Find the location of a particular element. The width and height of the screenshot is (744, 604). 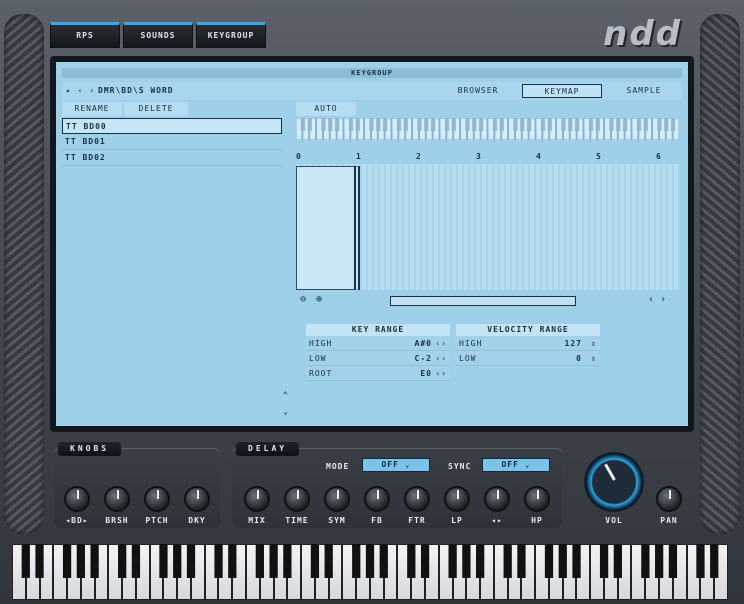

list-scroll-arrows: ⌃ ⌄ is located at coordinates (286, 404).